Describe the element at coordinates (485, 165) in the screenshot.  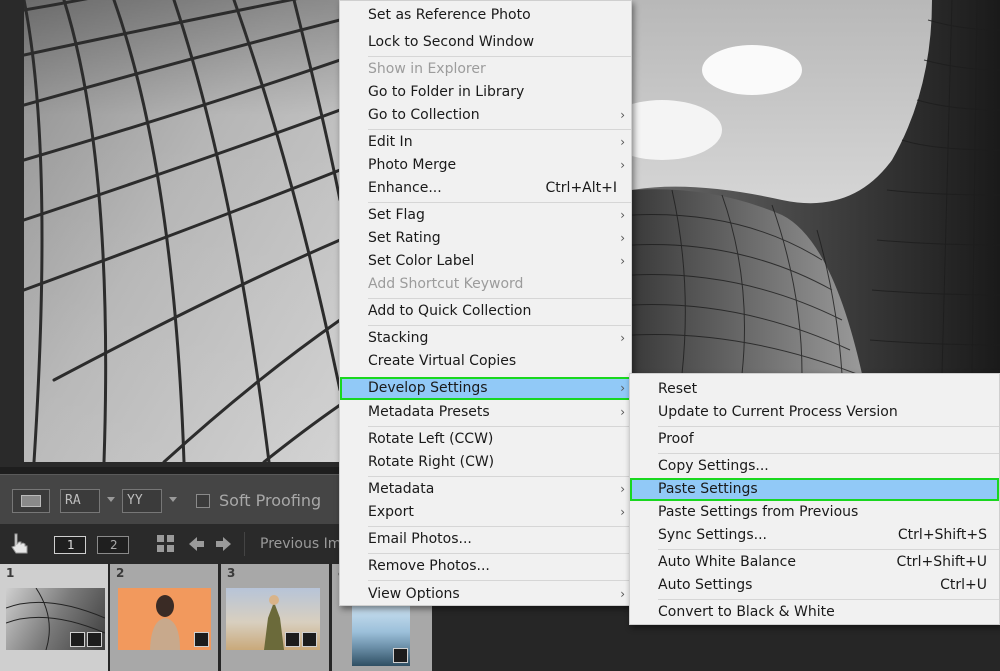
I see `menu-item-photo-merge: Photo Merge ›` at that location.